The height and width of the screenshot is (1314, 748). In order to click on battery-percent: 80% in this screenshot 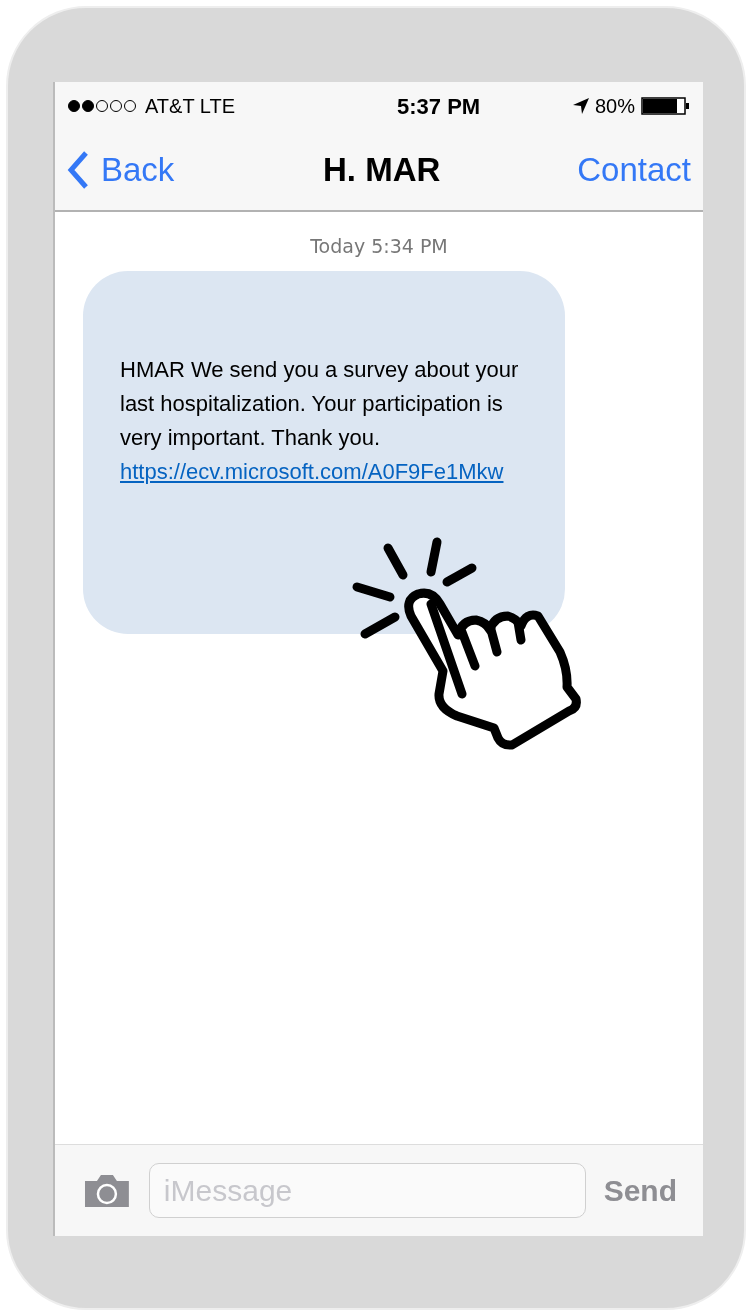, I will do `click(614, 106)`.